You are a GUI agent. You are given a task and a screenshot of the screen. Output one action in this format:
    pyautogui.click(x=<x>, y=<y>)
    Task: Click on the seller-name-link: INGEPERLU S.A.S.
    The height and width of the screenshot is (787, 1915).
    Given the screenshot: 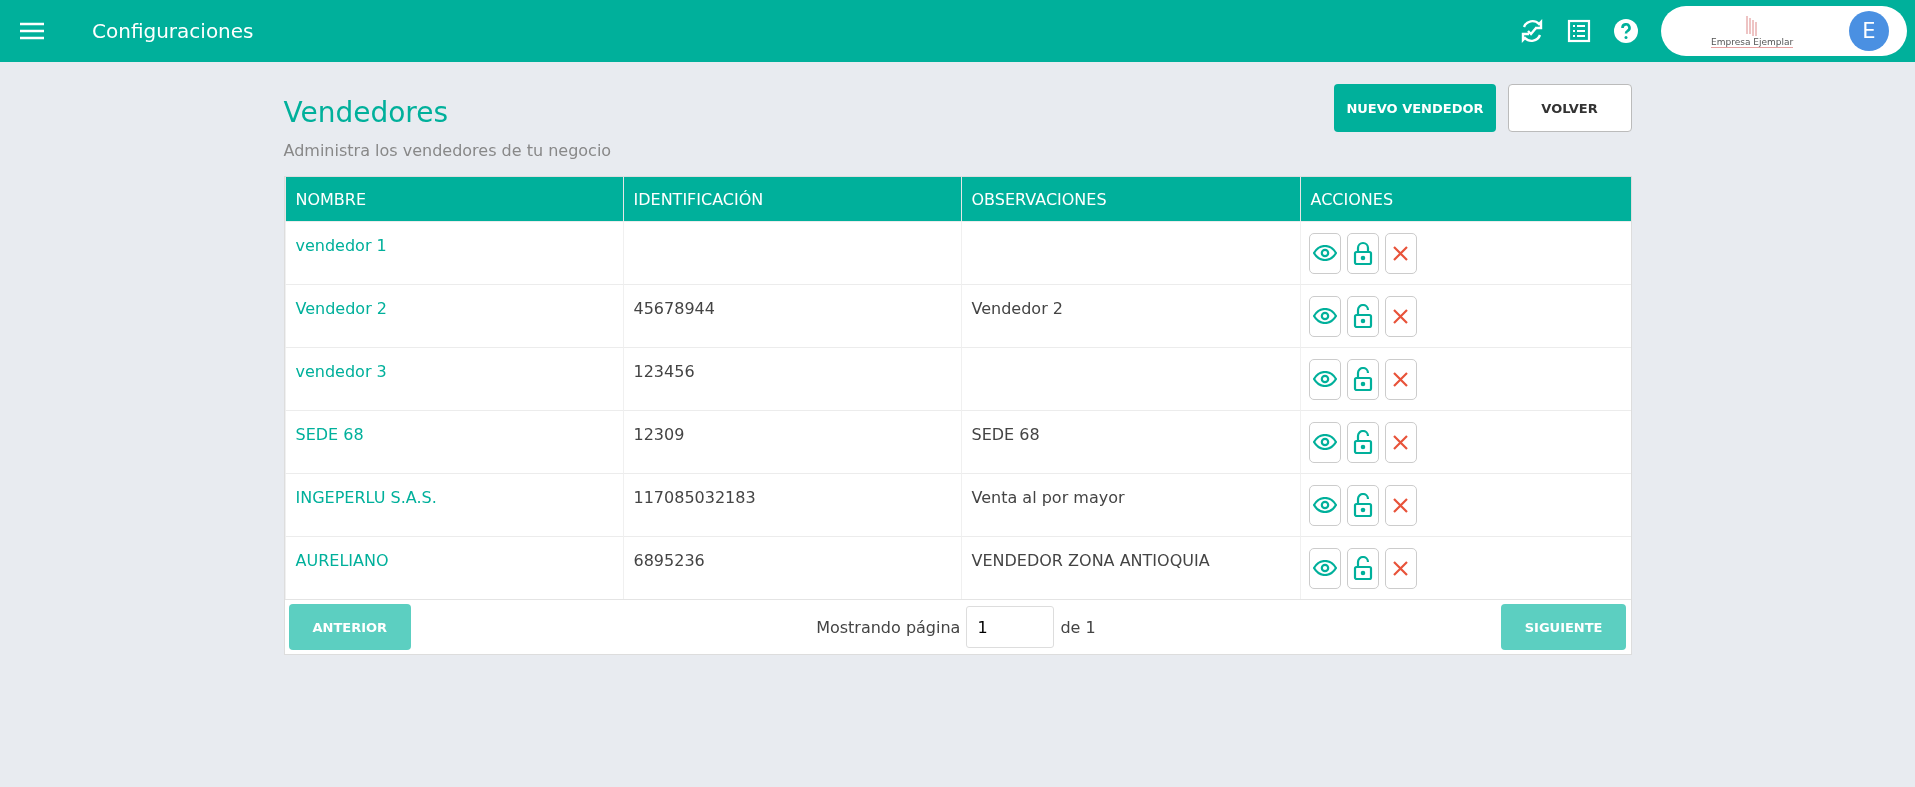 What is the action you would take?
    pyautogui.click(x=453, y=504)
    